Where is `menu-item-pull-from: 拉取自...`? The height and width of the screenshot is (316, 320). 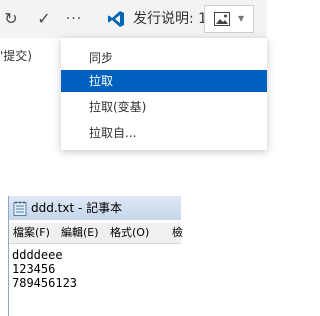
menu-item-pull-from: 拉取自... is located at coordinates (164, 133).